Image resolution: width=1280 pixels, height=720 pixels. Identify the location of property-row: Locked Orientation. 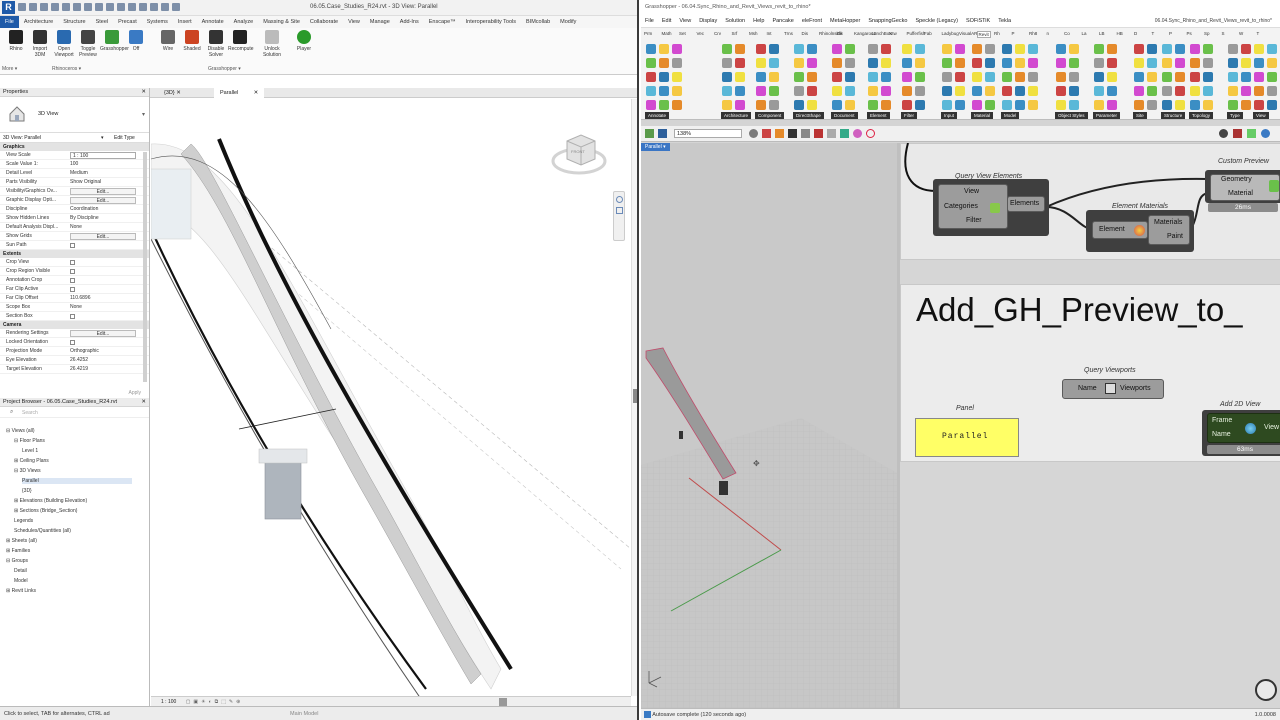
(74, 342).